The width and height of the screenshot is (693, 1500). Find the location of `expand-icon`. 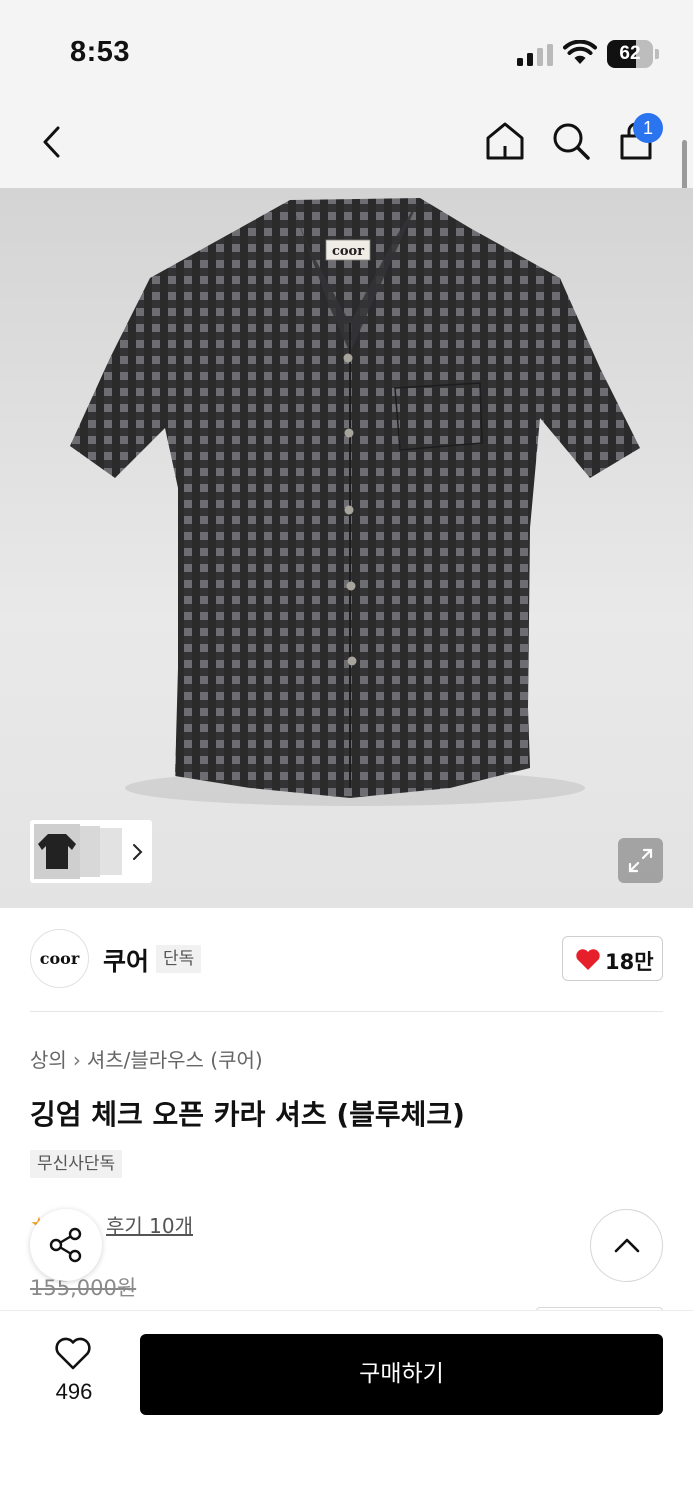

expand-icon is located at coordinates (640, 860).